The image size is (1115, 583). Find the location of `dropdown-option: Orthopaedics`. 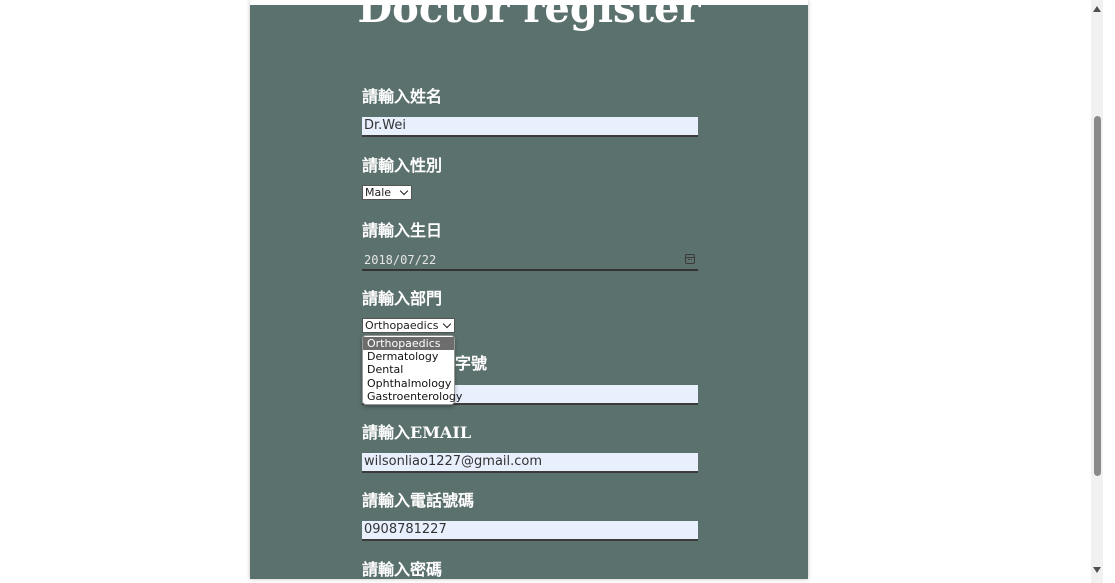

dropdown-option: Orthopaedics is located at coordinates (408, 344).